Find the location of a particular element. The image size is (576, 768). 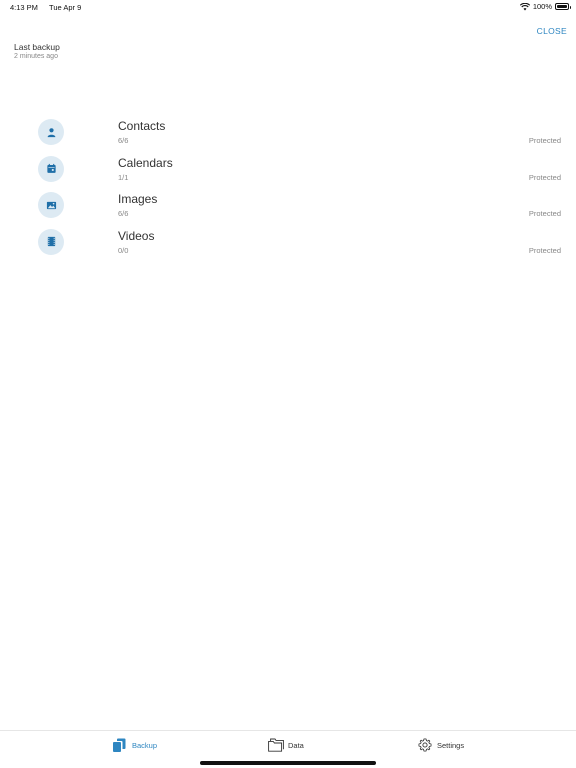

list-item-images: Images 6/6 Protected is located at coordinates (288, 204).